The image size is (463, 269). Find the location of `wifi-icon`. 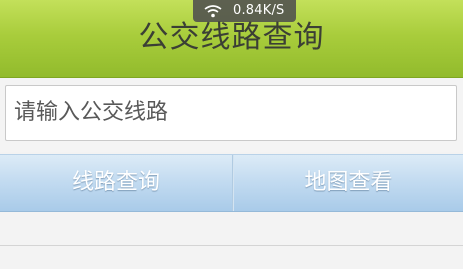

wifi-icon is located at coordinates (213, 11).